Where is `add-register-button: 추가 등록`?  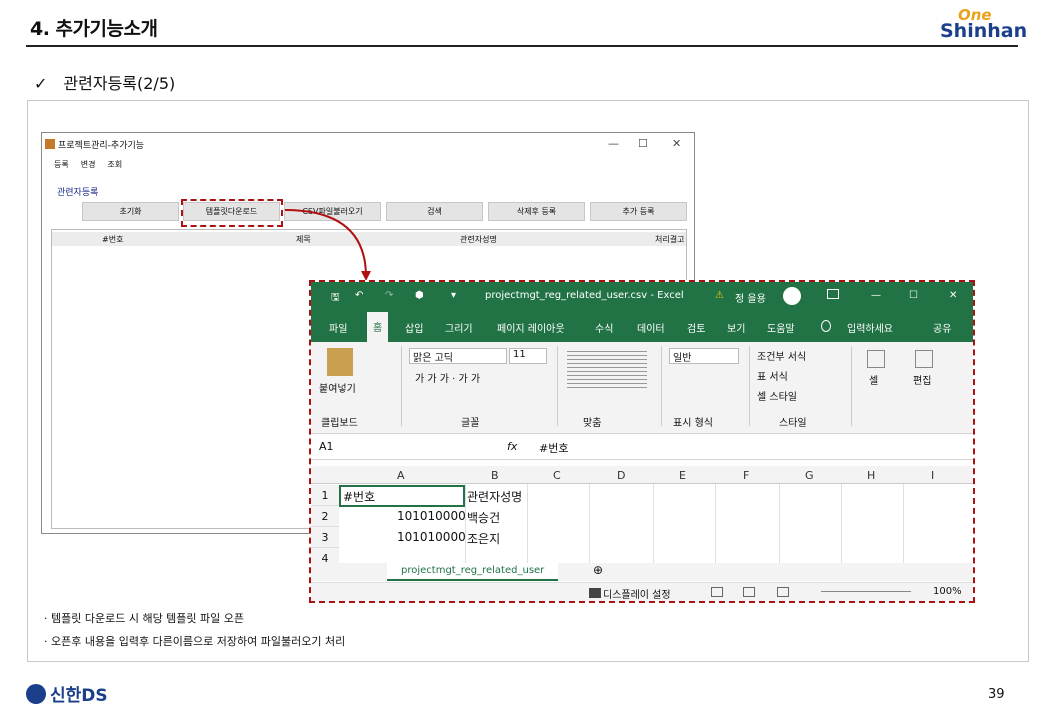
add-register-button: 추가 등록 is located at coordinates (638, 211).